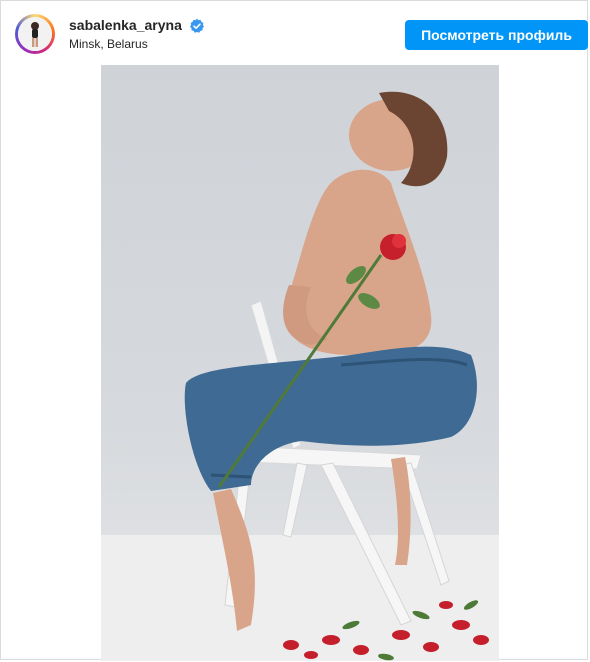 The width and height of the screenshot is (590, 662). I want to click on avatar, so click(35, 34).